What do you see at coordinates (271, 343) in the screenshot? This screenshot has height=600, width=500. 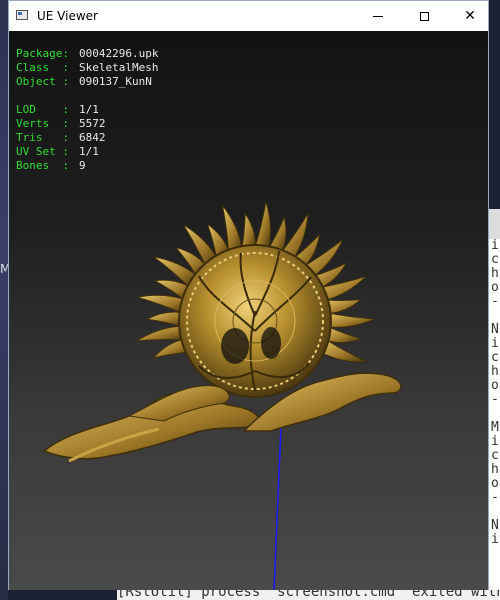 I see `tree-dark-hollow-right` at bounding box center [271, 343].